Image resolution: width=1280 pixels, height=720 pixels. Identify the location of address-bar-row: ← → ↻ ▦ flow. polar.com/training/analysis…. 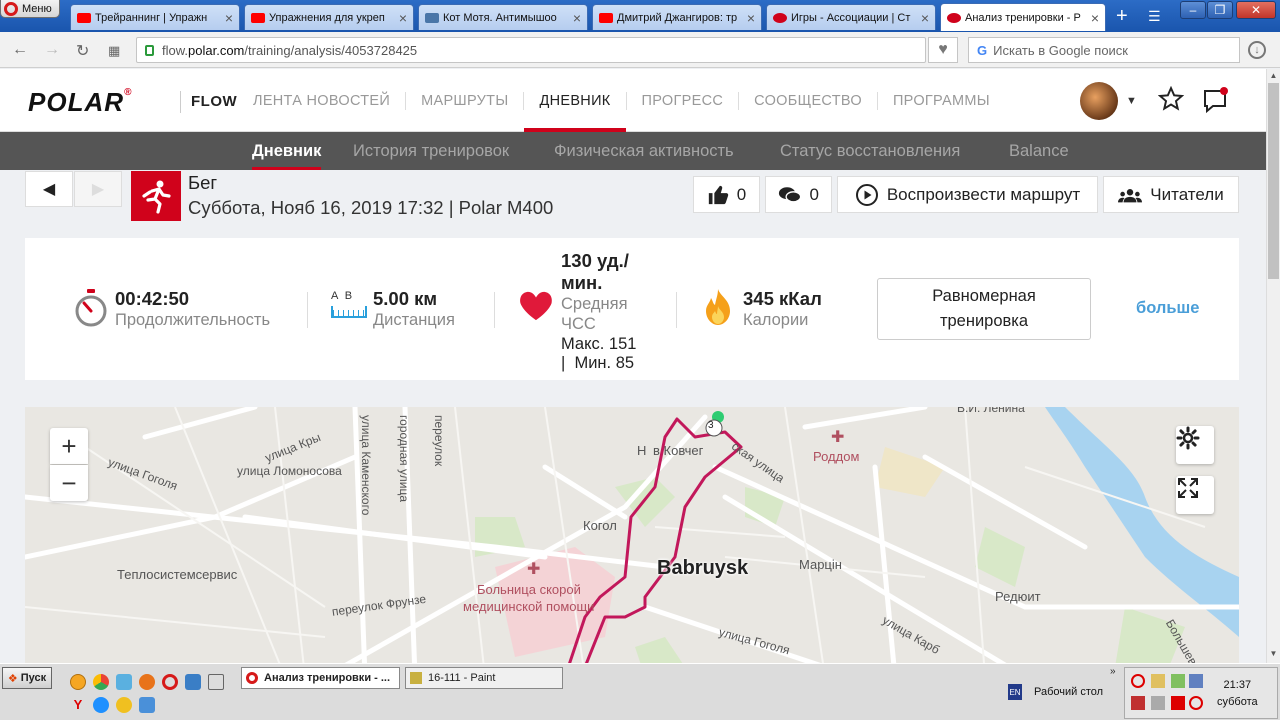
(640, 50).